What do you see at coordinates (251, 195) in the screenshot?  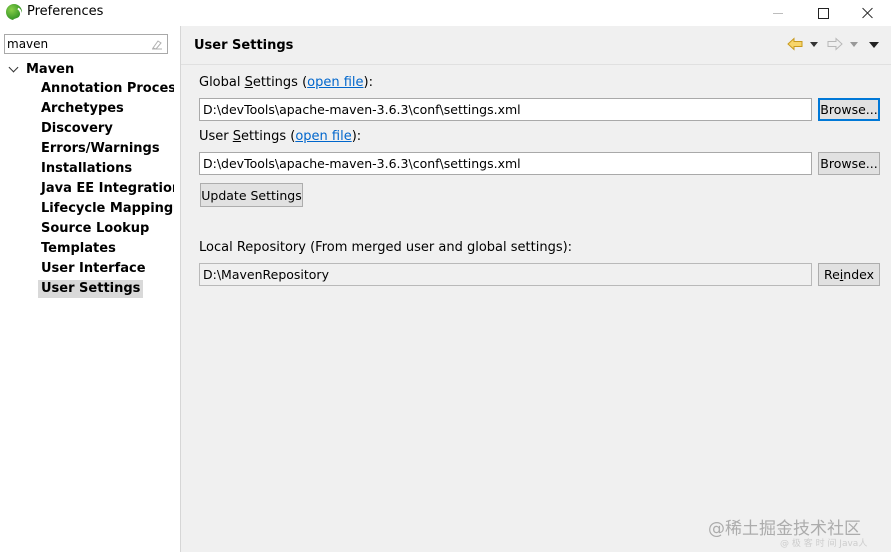 I see `update-settings-button: Update Settings` at bounding box center [251, 195].